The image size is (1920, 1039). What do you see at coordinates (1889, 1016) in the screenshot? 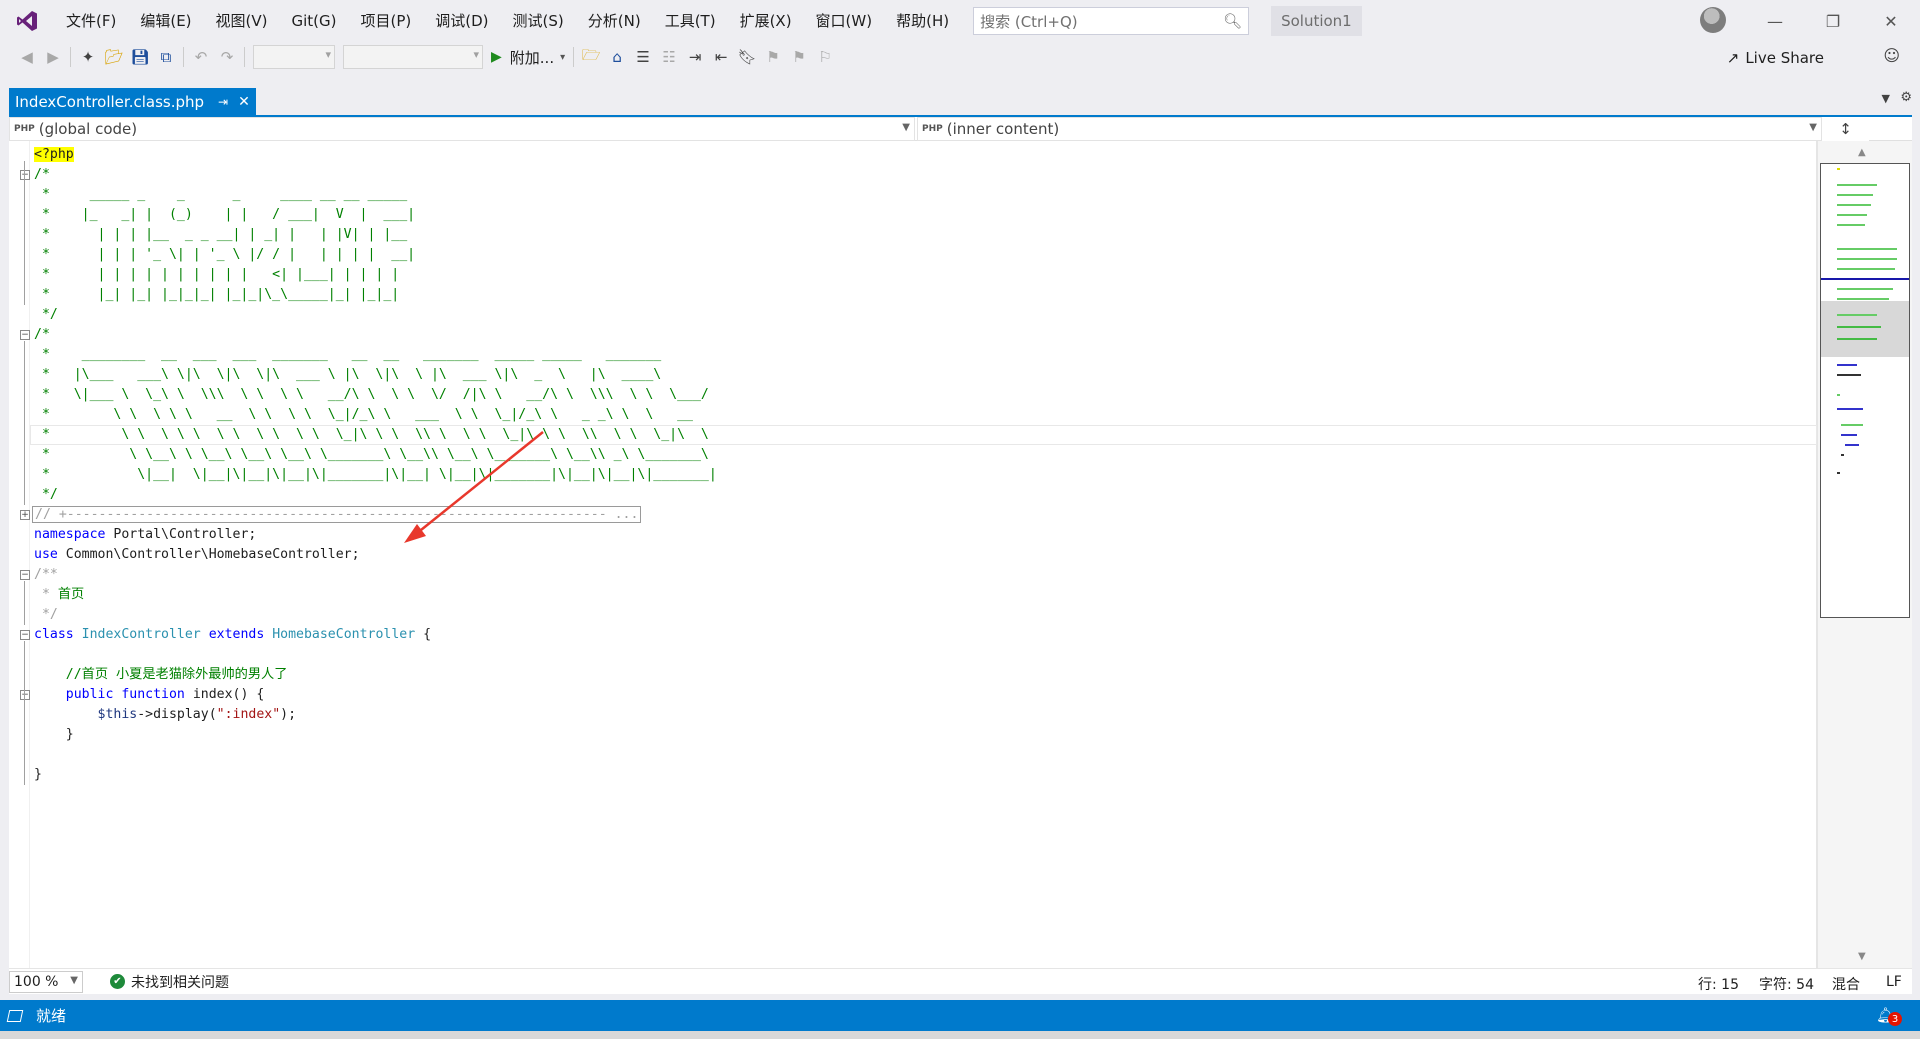
I see `notifications-button: 🔔︎ 3` at bounding box center [1889, 1016].